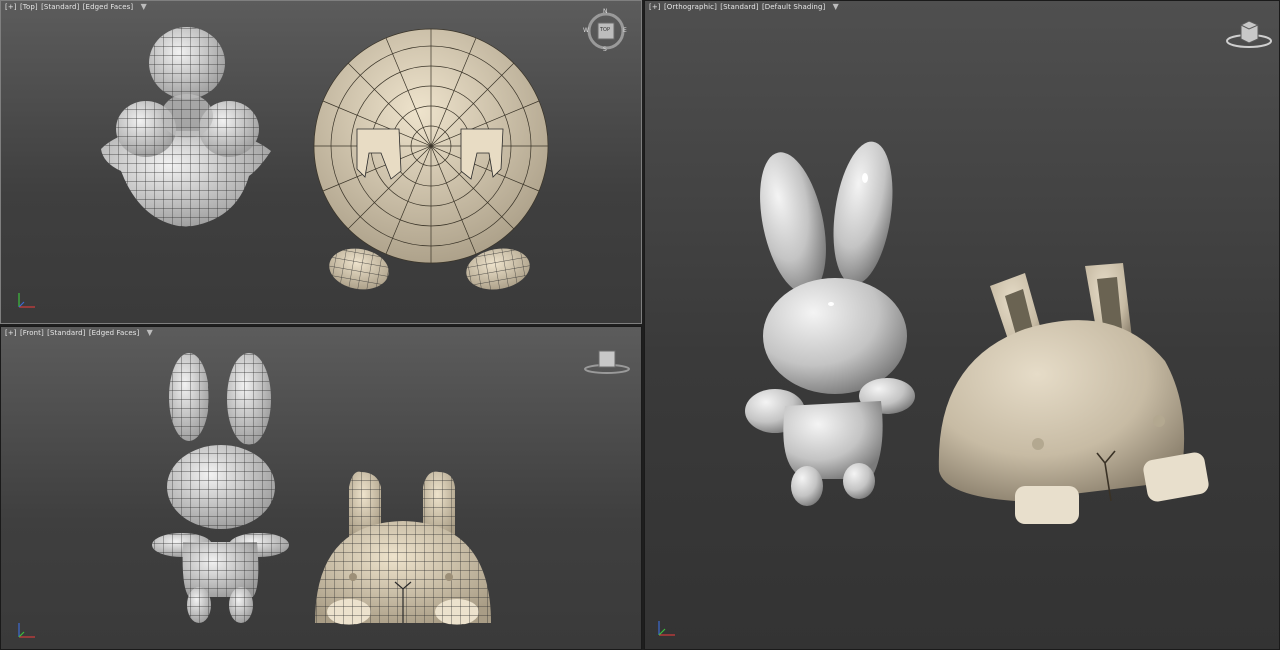  I want to click on beige-bunny-front-mesh, so click(403, 548).